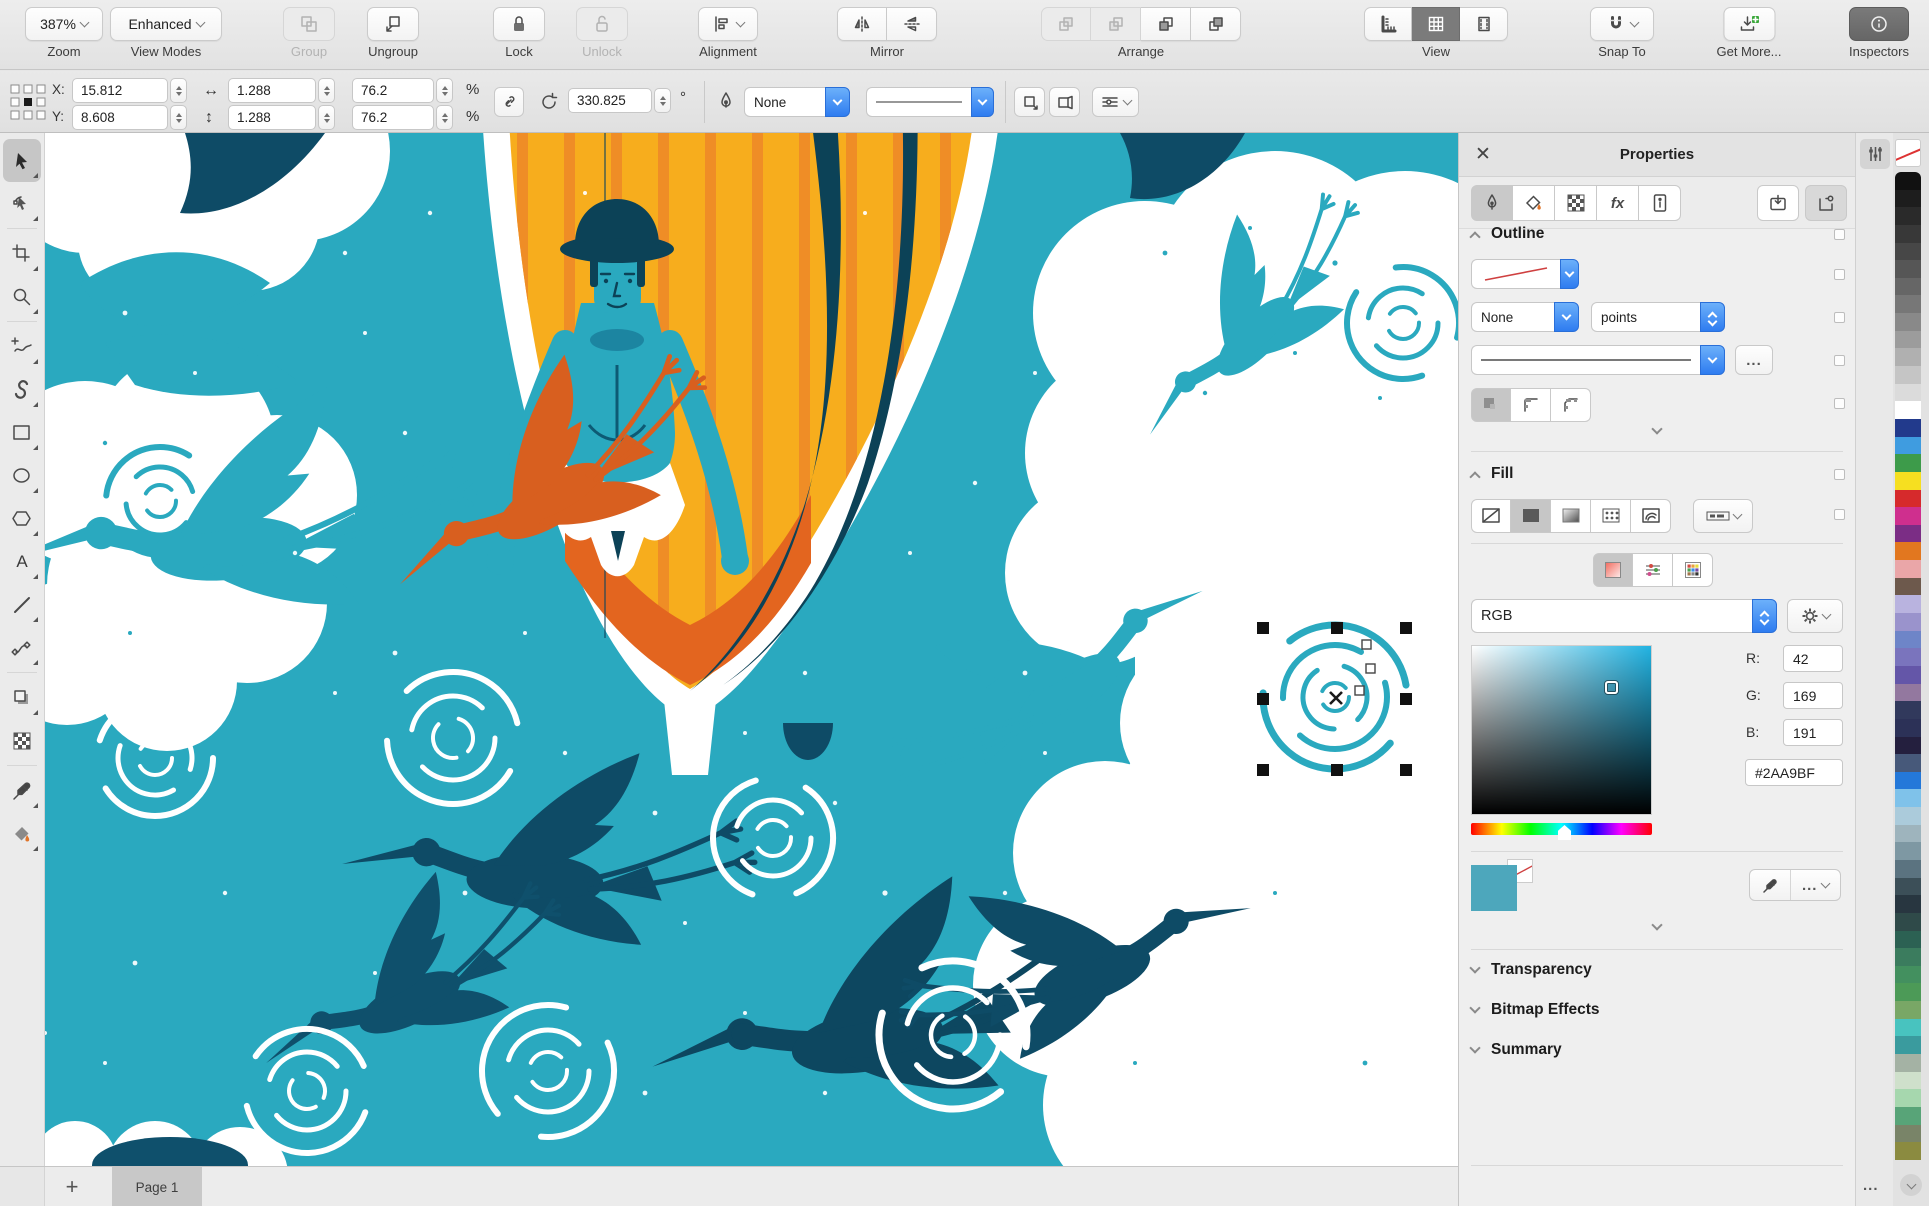 The image size is (1929, 1206). Describe the element at coordinates (1660, 203) in the screenshot. I see `tab-summary` at that location.